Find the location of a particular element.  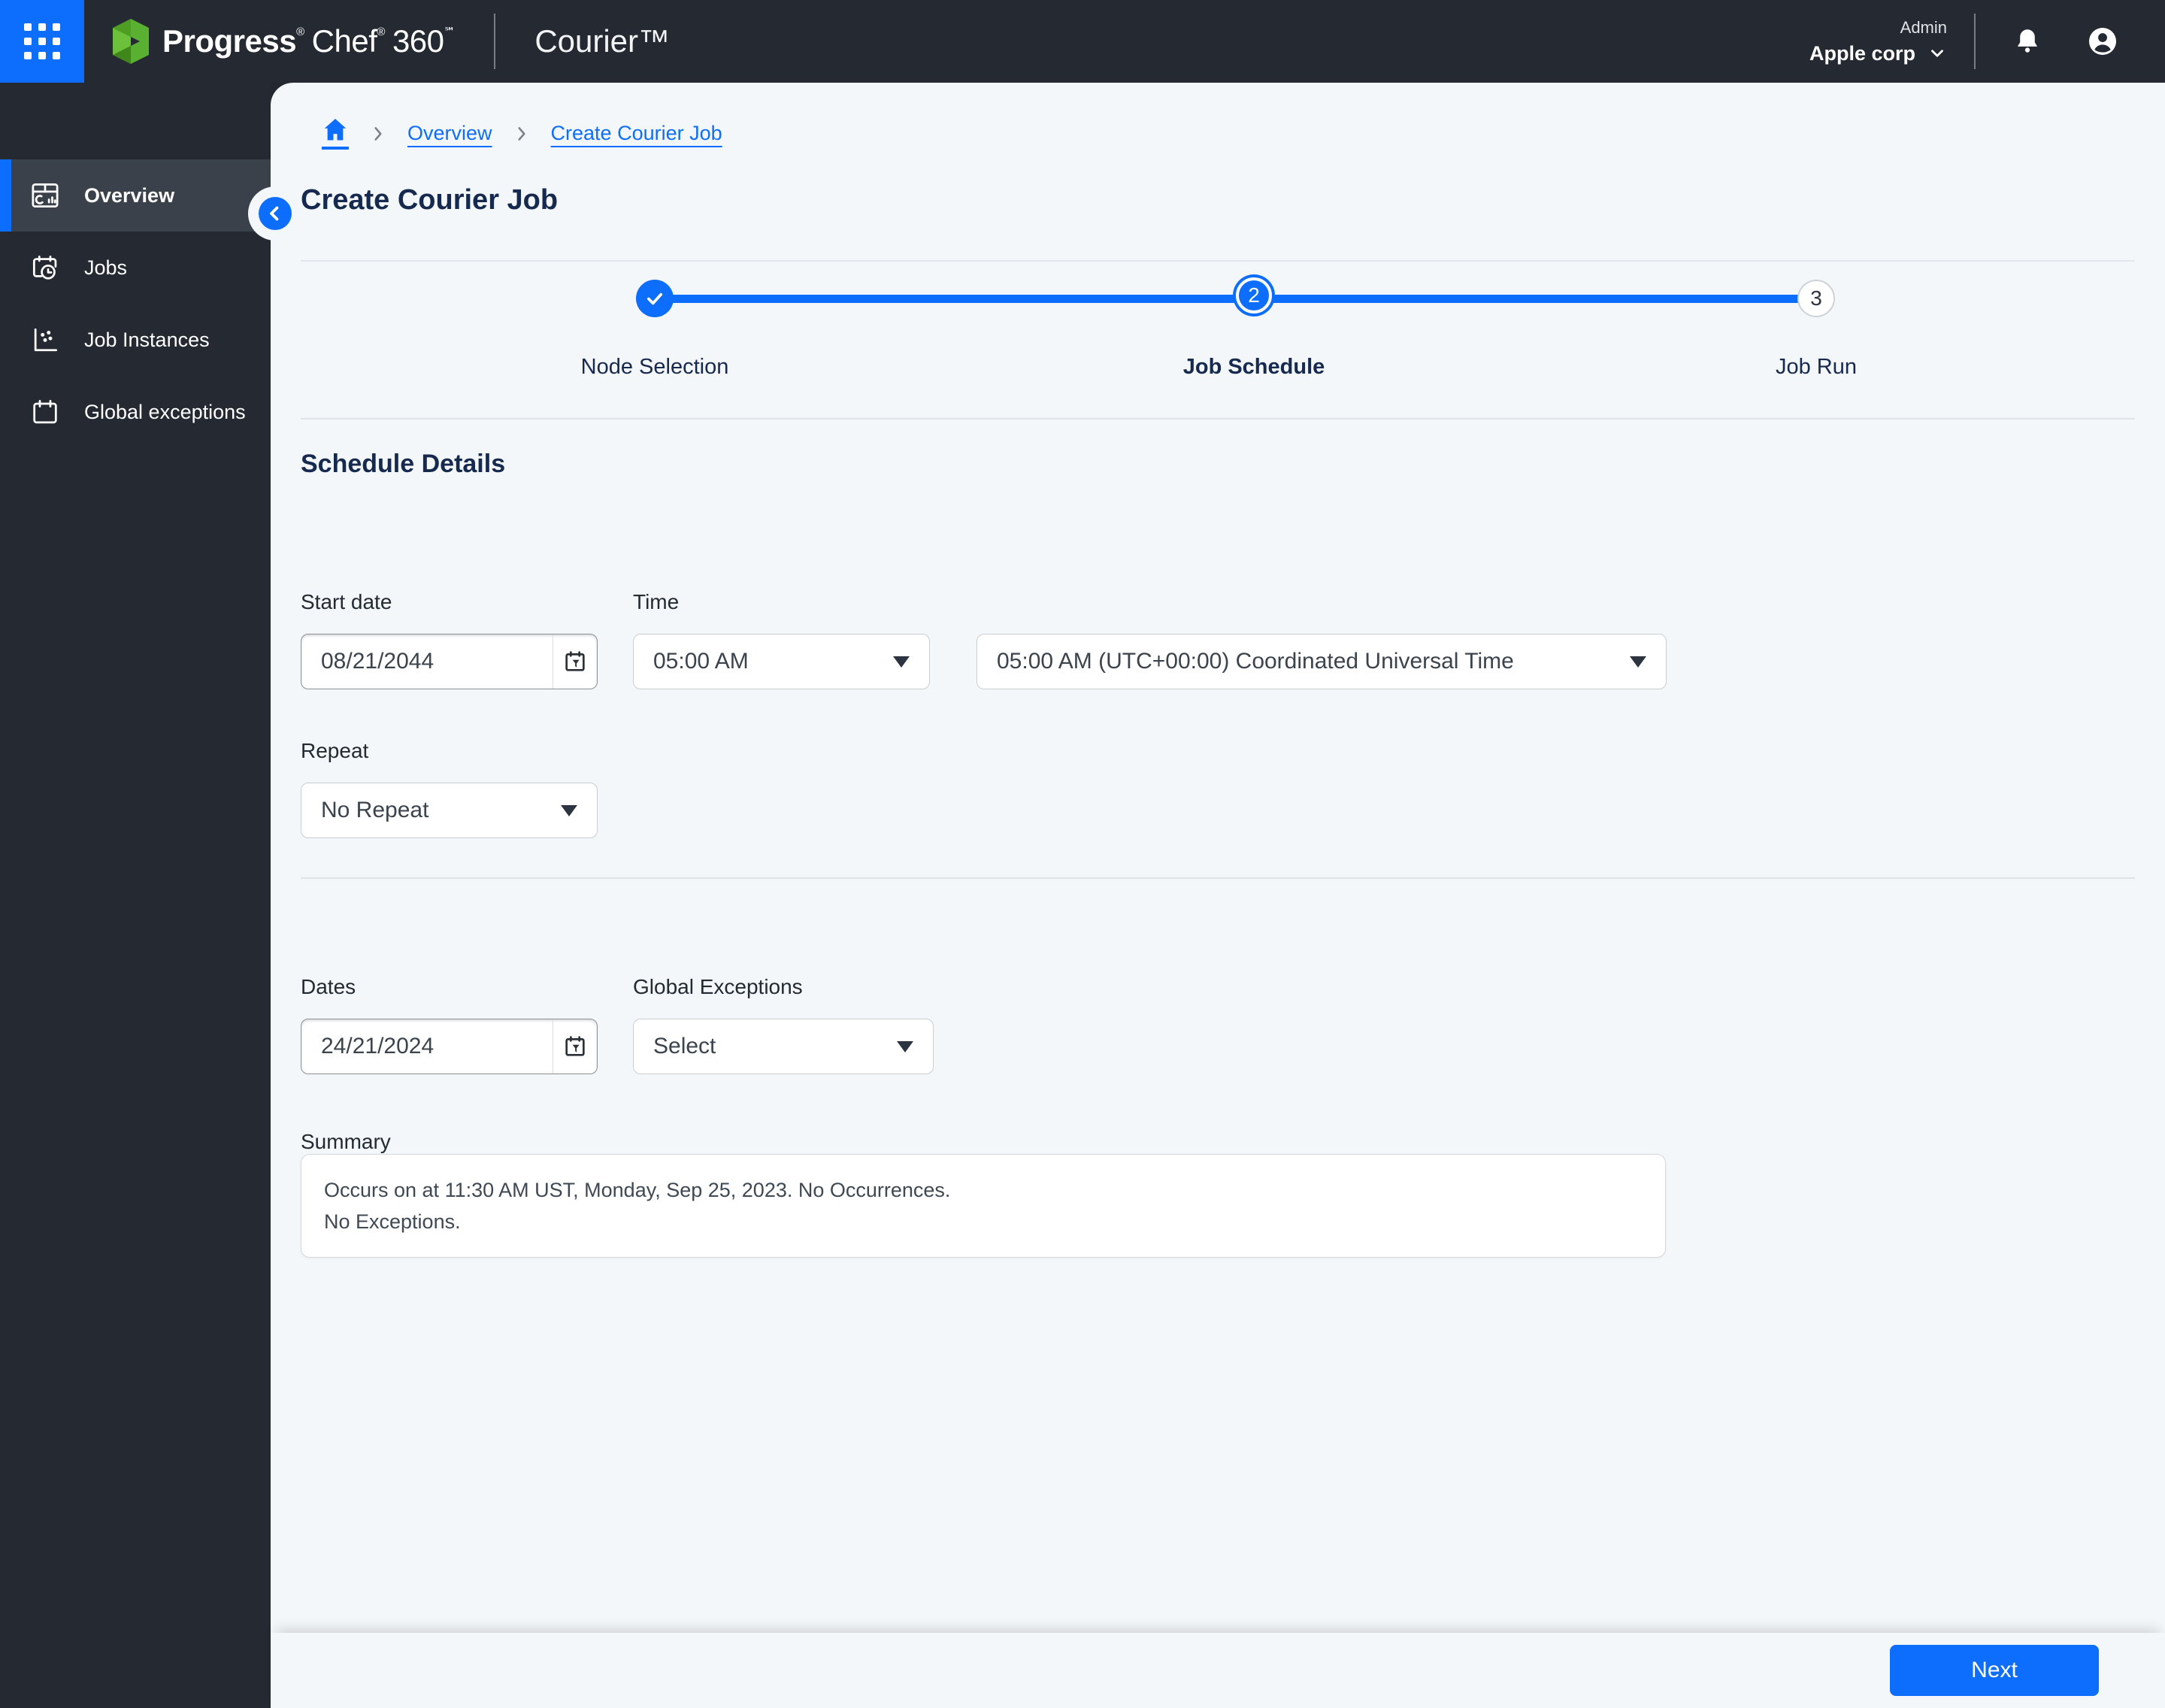

breadcrumb: Overview Create Courier Job is located at coordinates (1218, 116).